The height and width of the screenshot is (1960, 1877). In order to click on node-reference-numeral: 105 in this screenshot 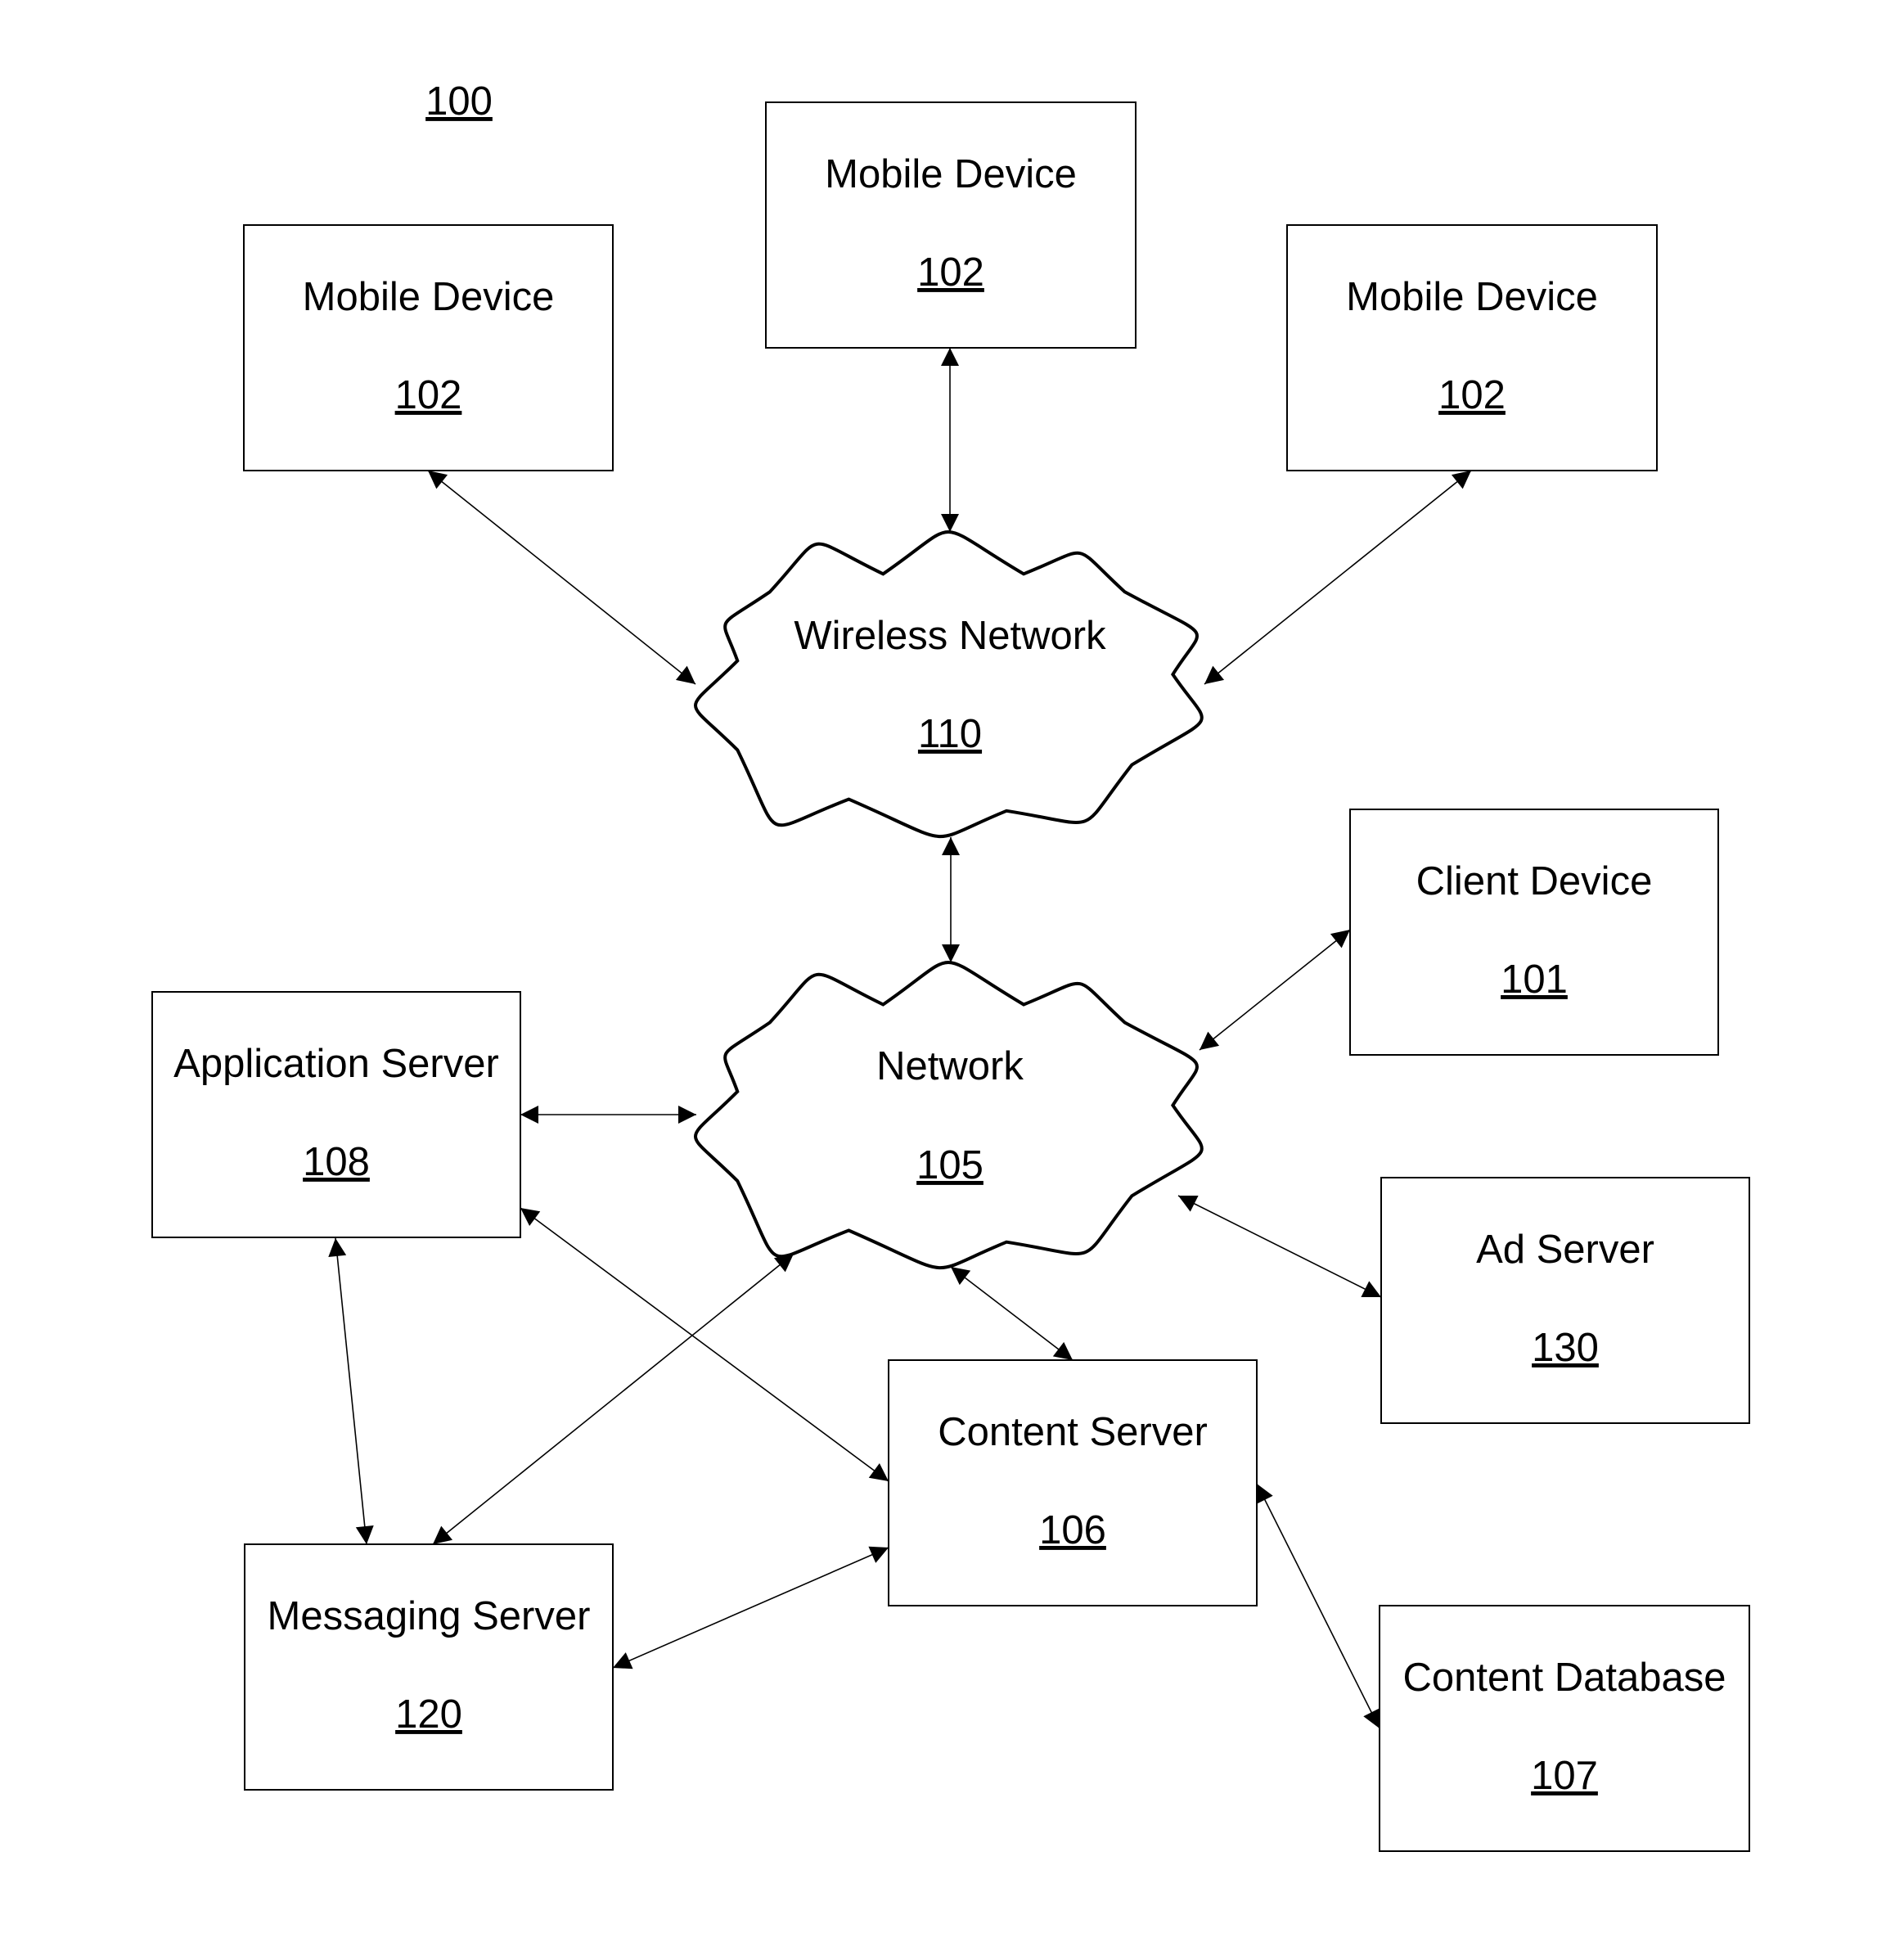, I will do `click(950, 1165)`.